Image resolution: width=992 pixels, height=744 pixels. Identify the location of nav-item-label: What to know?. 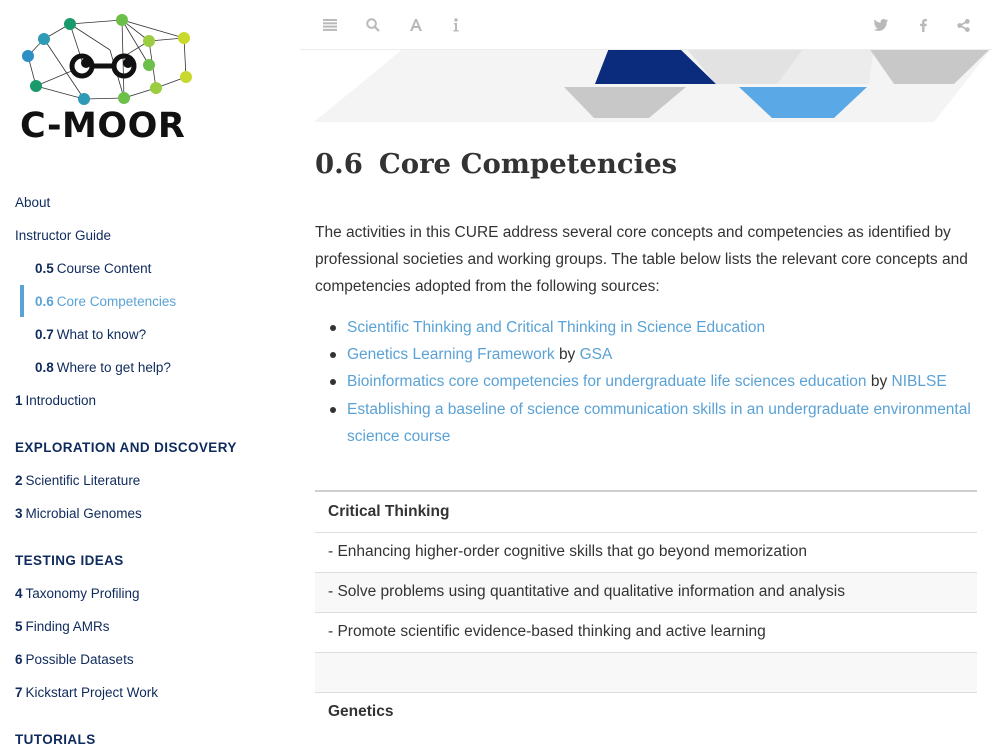
(101, 334).